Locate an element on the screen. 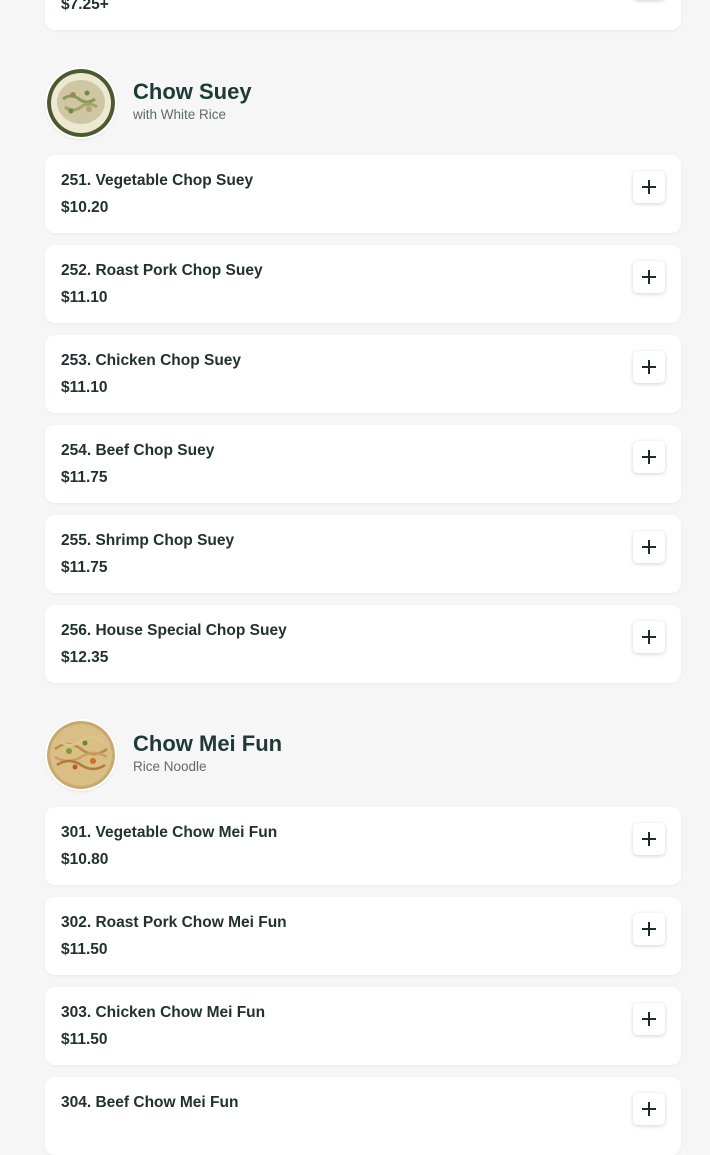 This screenshot has height=1155, width=710. section-title: Chow Mei Fun is located at coordinates (208, 743).